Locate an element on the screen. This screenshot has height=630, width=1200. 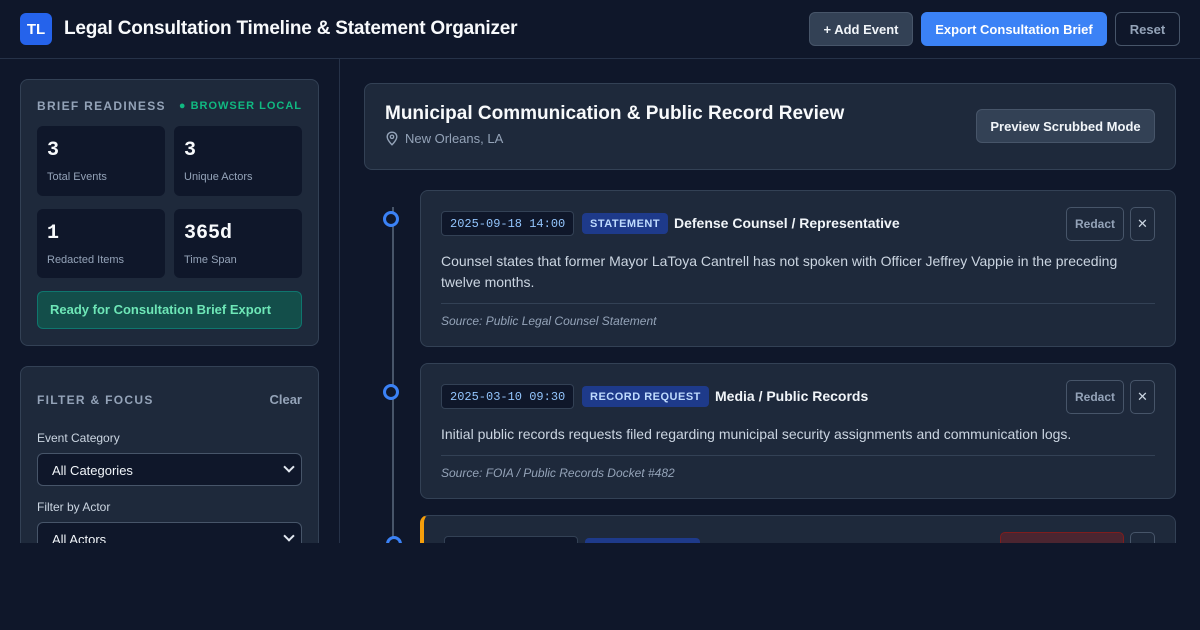
export-ready-status: Ready for Consultation Brief Export is located at coordinates (169, 310).